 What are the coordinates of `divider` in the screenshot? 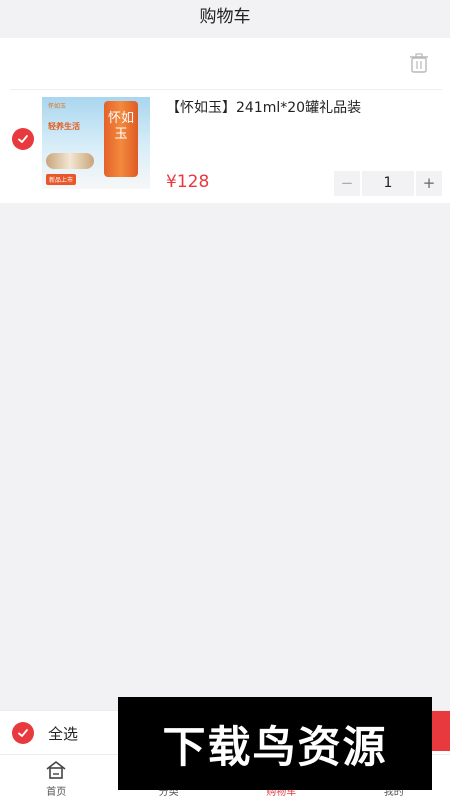 It's located at (226, 89).